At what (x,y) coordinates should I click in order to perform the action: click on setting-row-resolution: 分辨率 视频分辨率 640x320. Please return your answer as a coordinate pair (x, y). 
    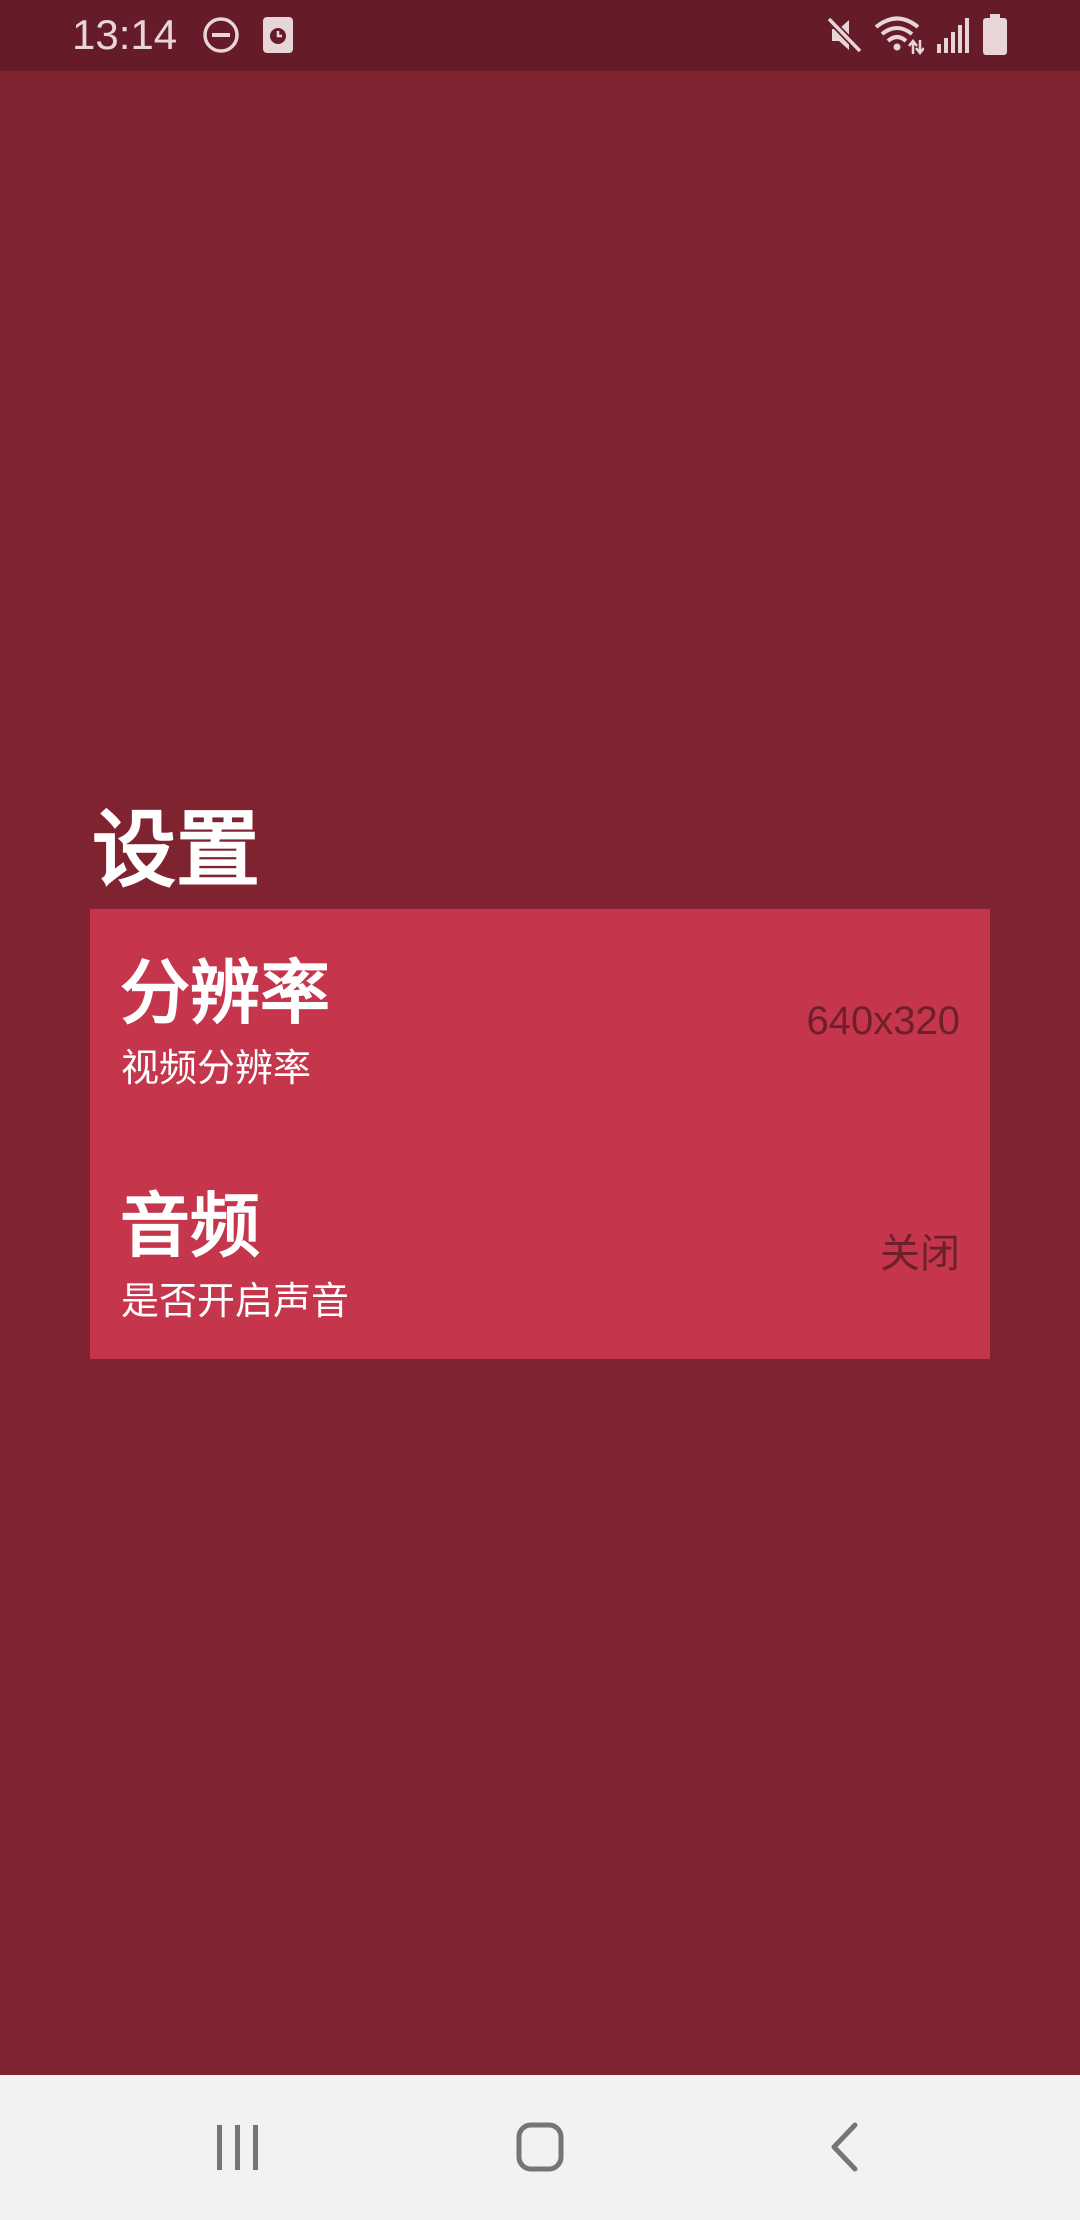
    Looking at the image, I should click on (540, 1021).